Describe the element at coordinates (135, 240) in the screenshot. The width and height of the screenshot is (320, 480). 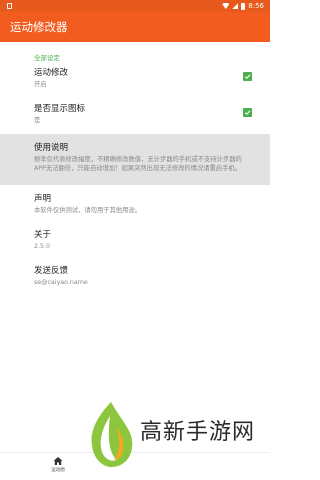
I see `setting-about: 关于 2.5.0` at that location.